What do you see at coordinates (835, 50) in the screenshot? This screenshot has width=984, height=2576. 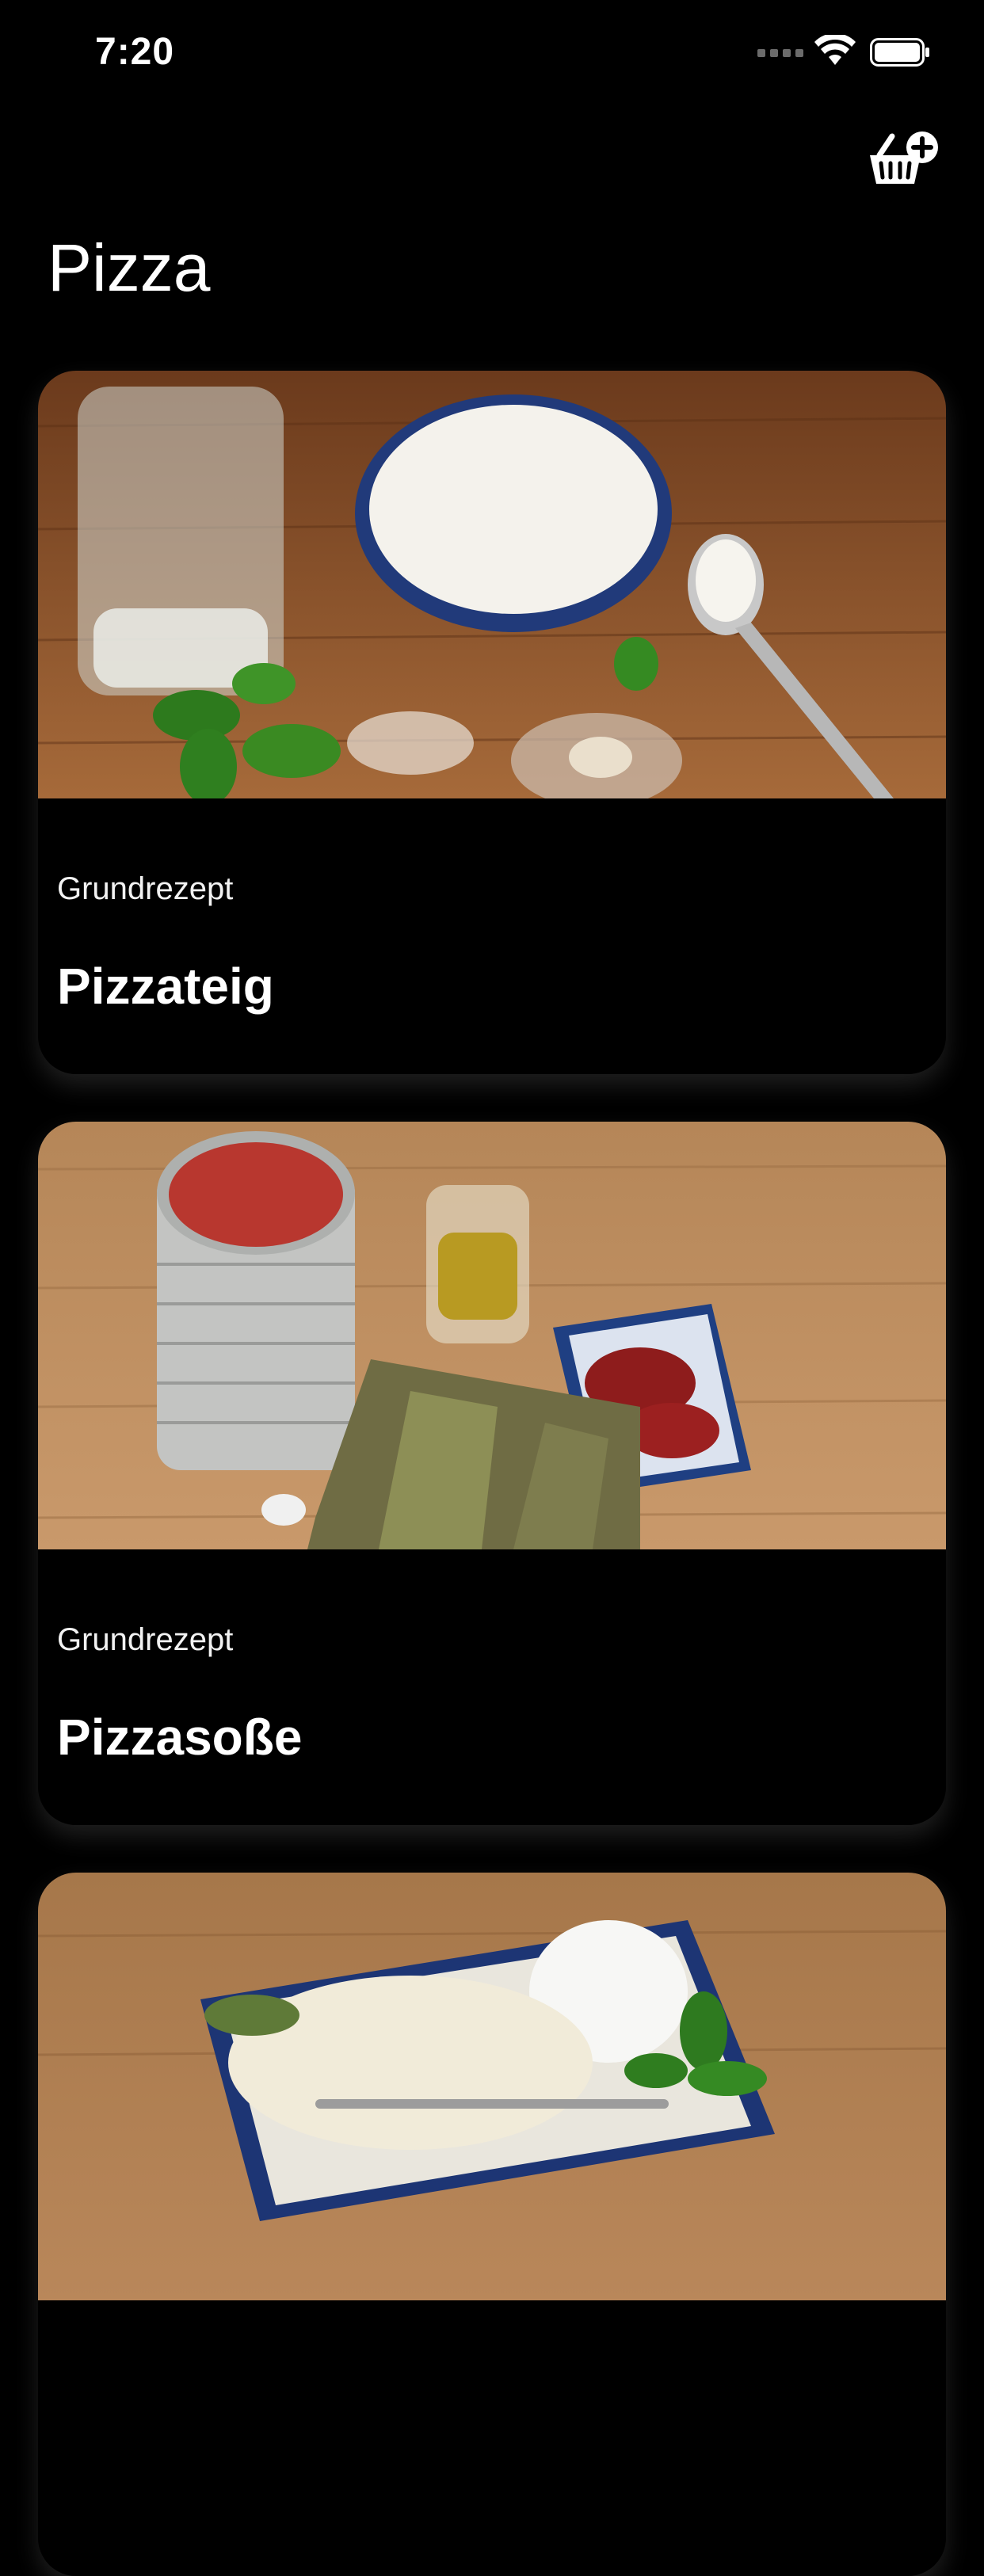 I see `wifi-icon` at bounding box center [835, 50].